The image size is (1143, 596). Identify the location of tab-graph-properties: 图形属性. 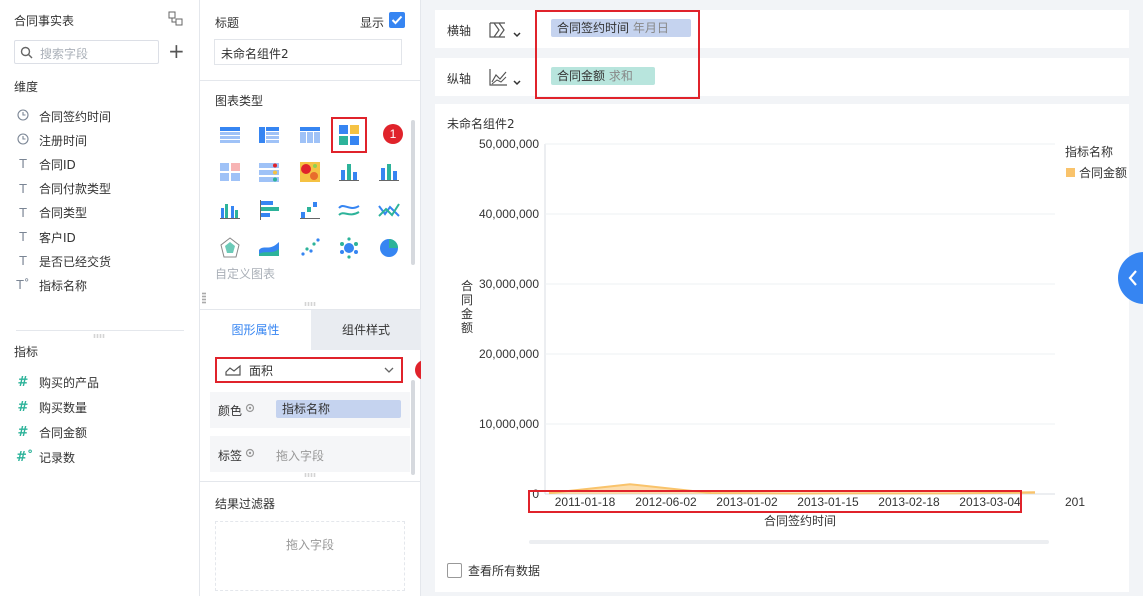
(255, 330).